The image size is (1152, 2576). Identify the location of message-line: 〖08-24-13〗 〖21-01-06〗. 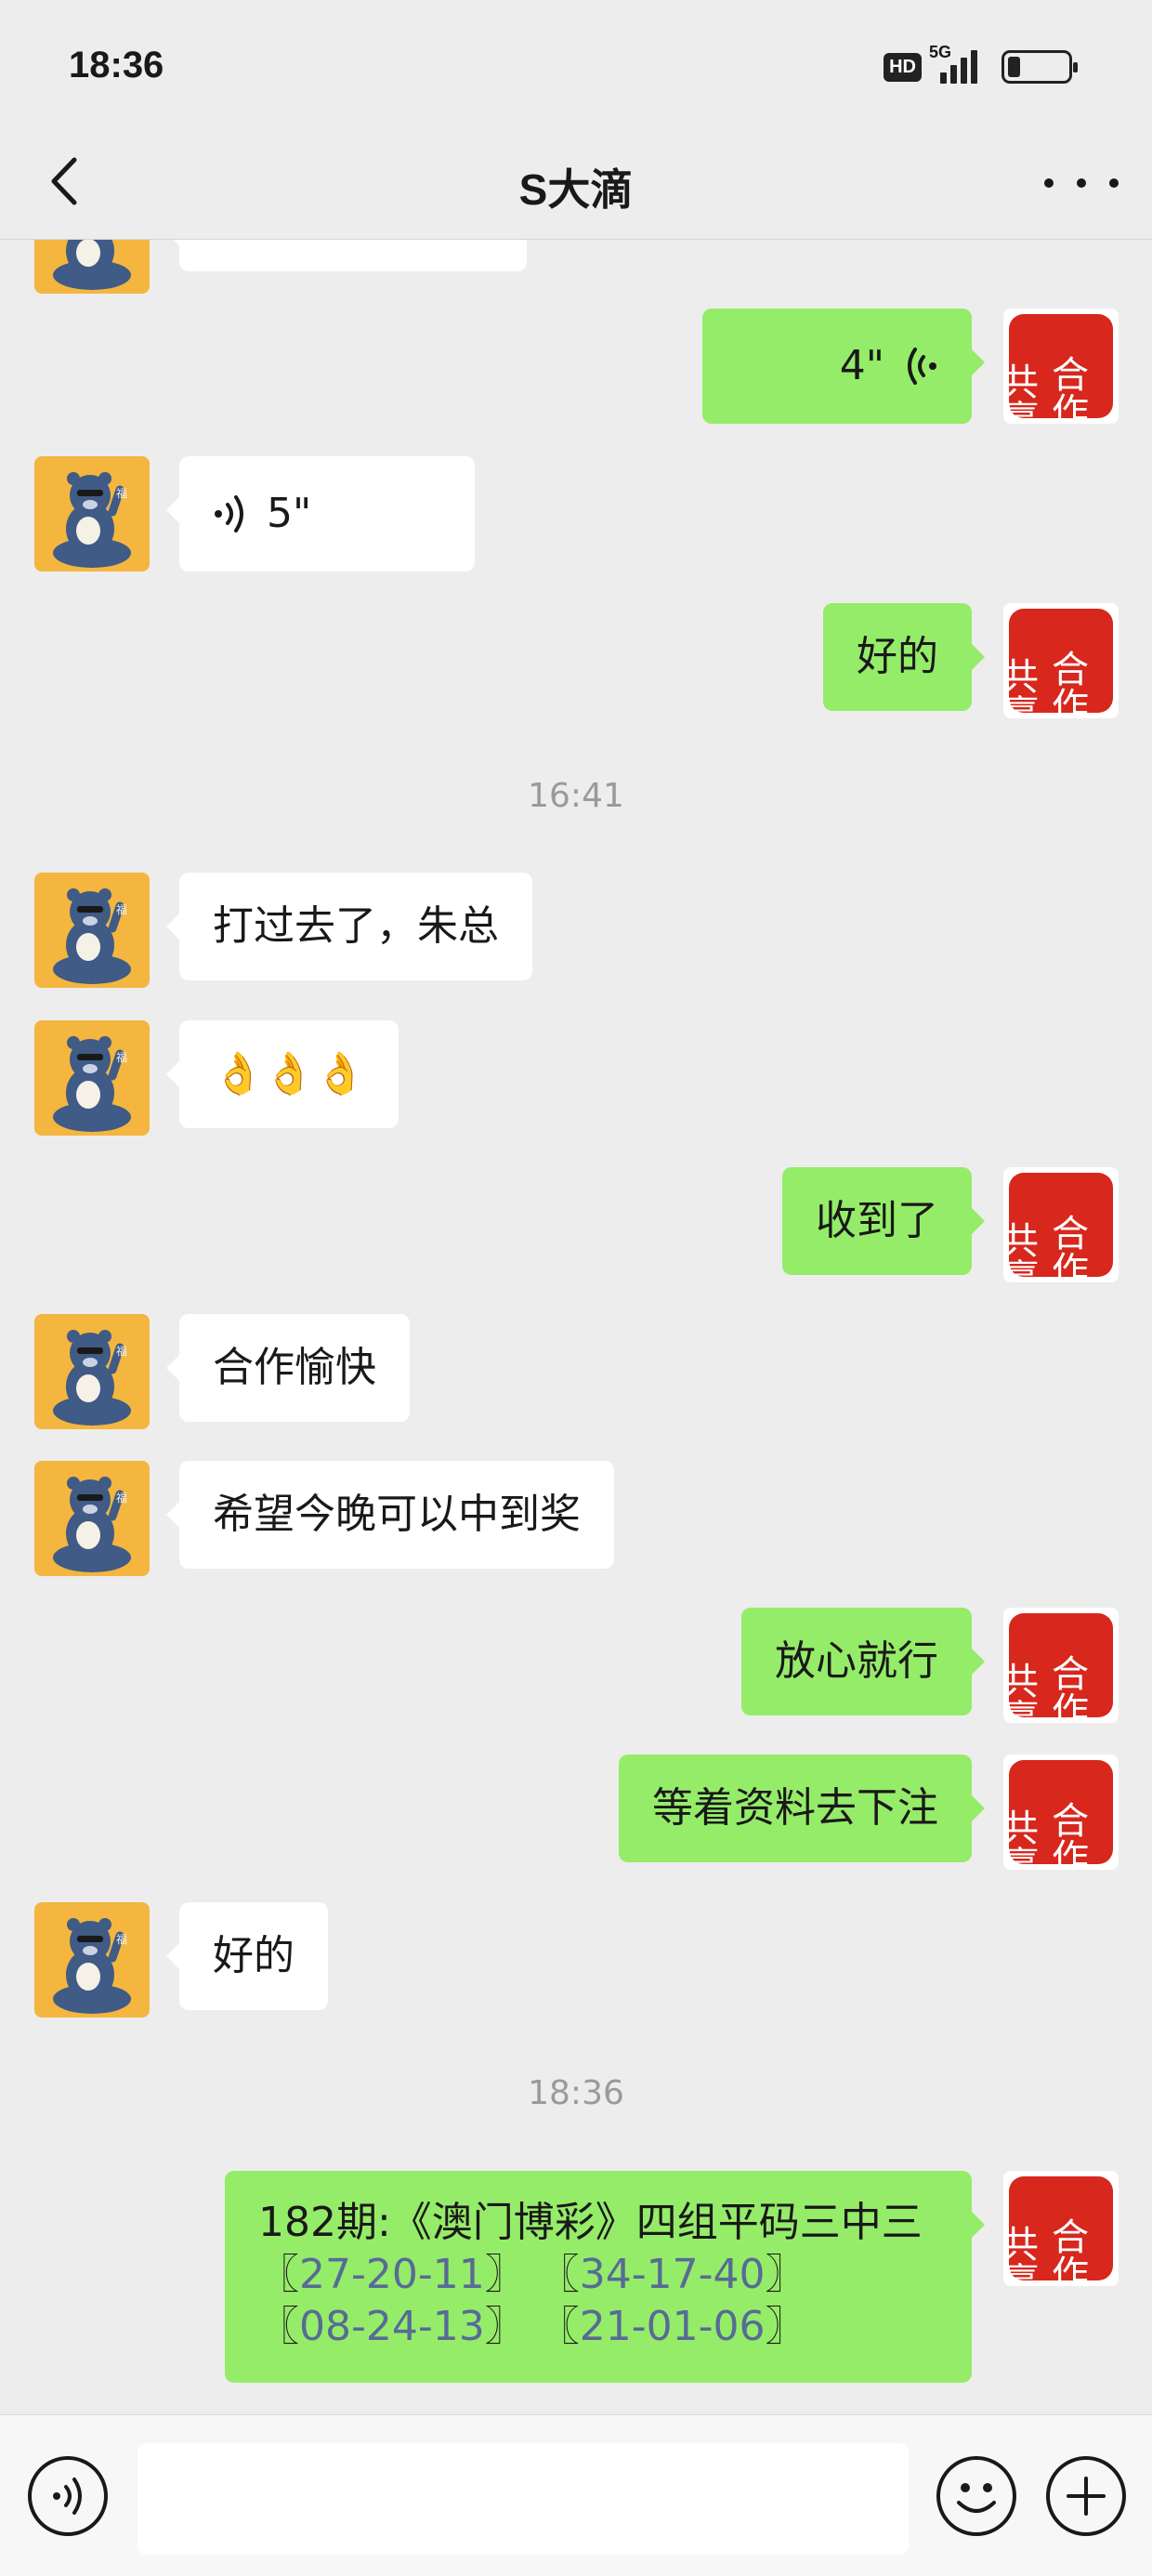
(532, 2326).